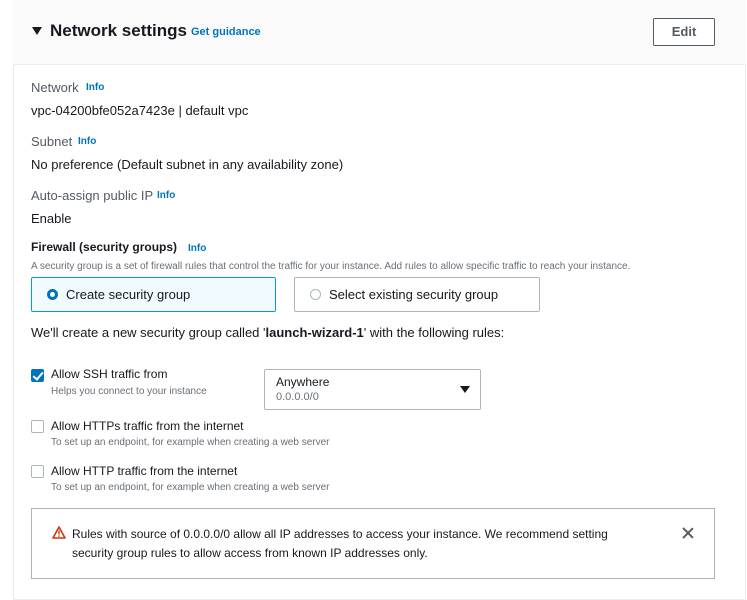 Image resolution: width=747 pixels, height=600 pixels. What do you see at coordinates (684, 32) in the screenshot?
I see `edit-button: Edit` at bounding box center [684, 32].